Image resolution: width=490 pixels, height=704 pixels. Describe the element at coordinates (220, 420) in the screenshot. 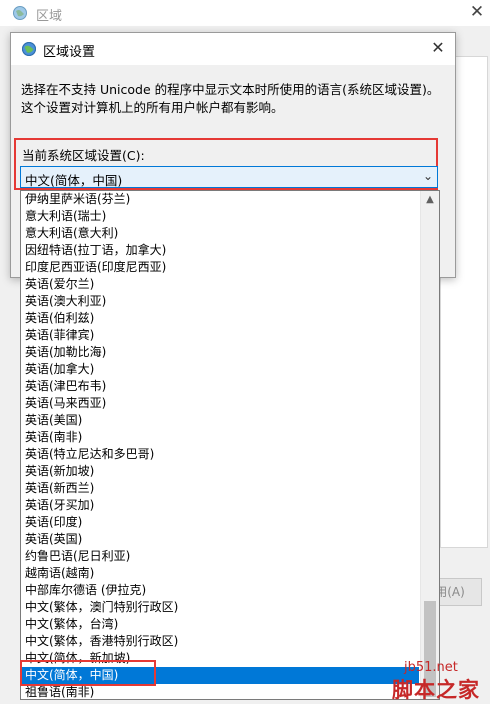

I see `locale-option: 英语(美国)` at that location.